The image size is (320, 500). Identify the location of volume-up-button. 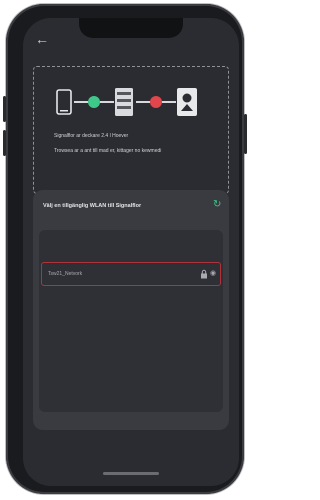
(4, 109).